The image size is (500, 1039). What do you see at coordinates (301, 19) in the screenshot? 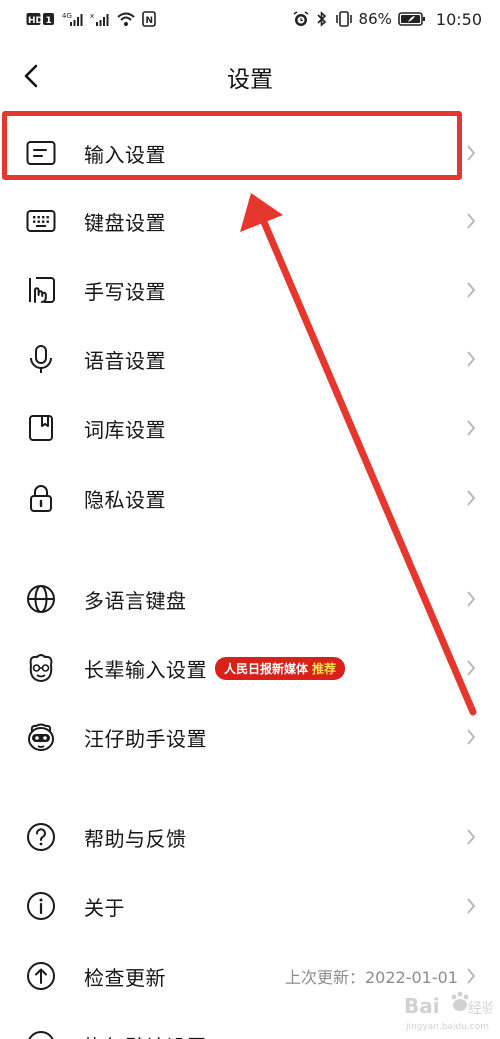
I see `alarm-icon` at bounding box center [301, 19].